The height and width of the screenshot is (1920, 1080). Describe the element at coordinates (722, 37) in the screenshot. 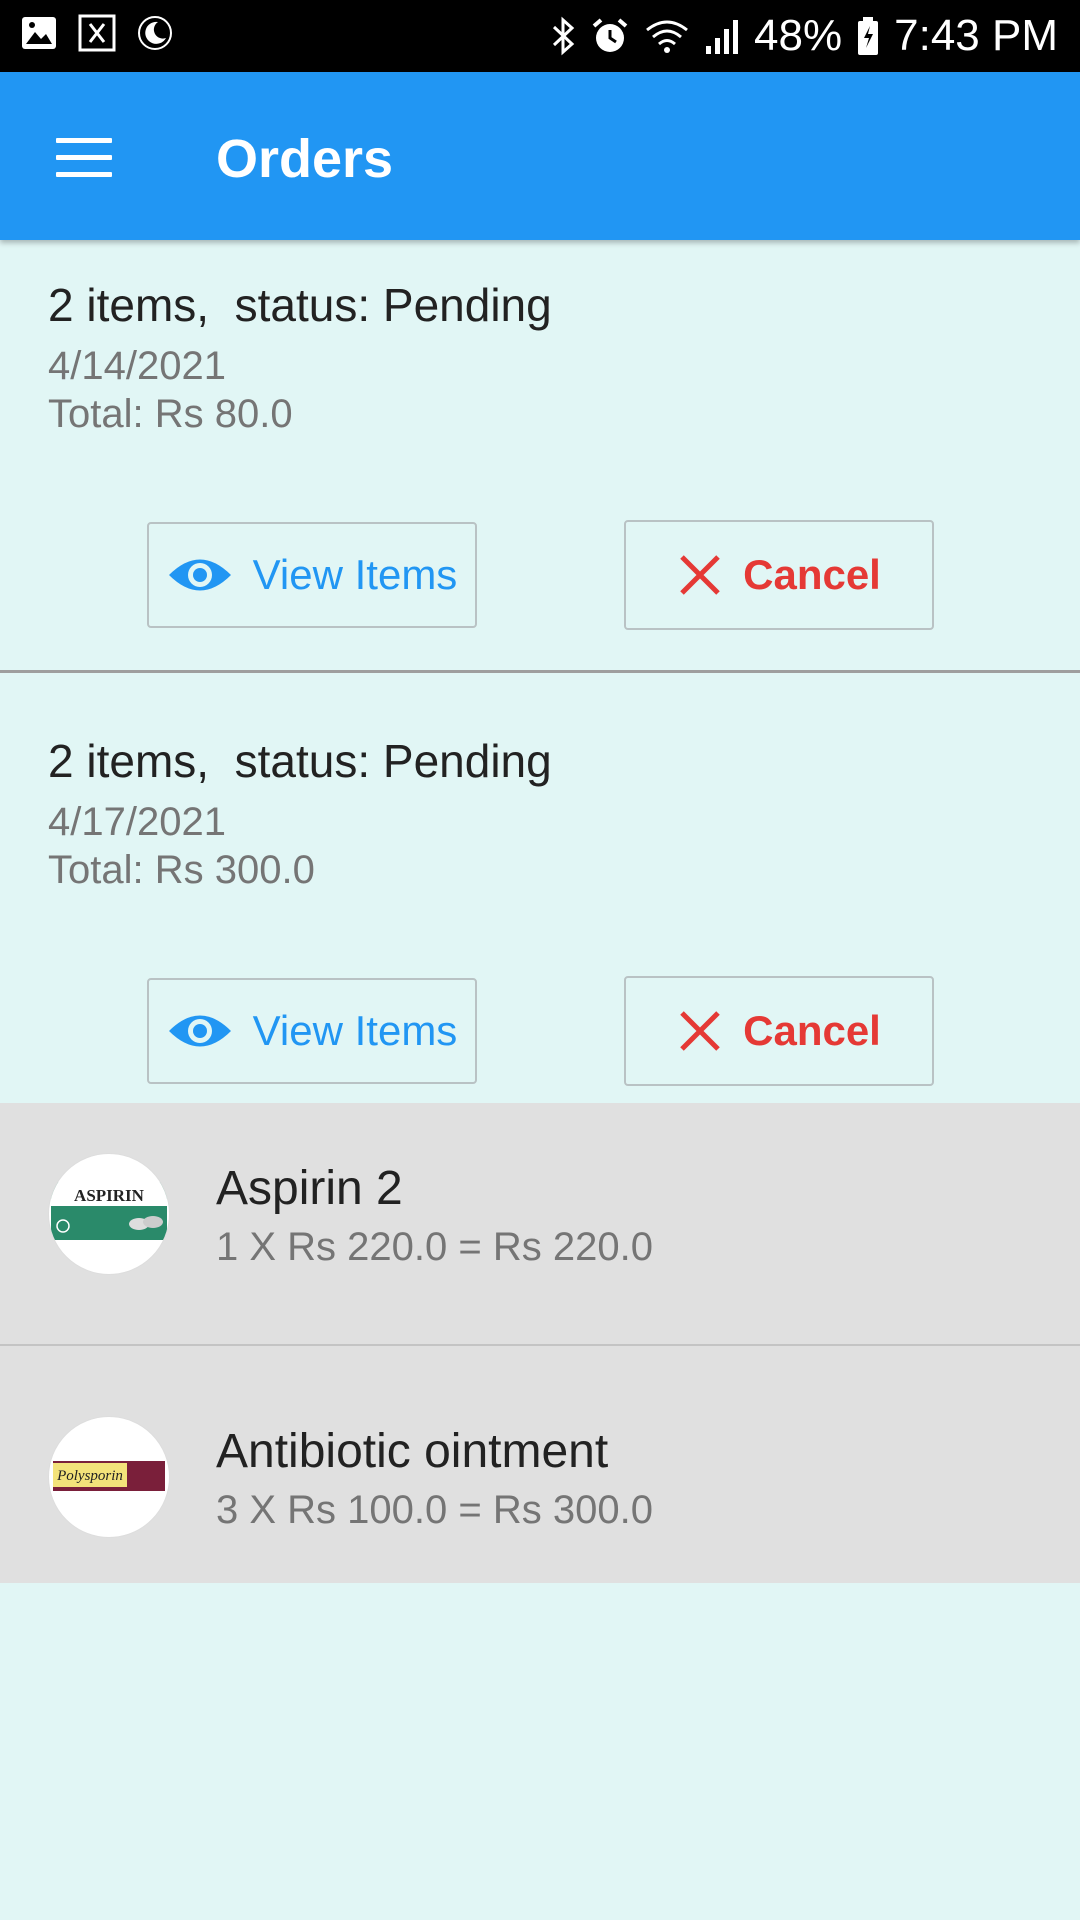

I see `signal-icon` at that location.